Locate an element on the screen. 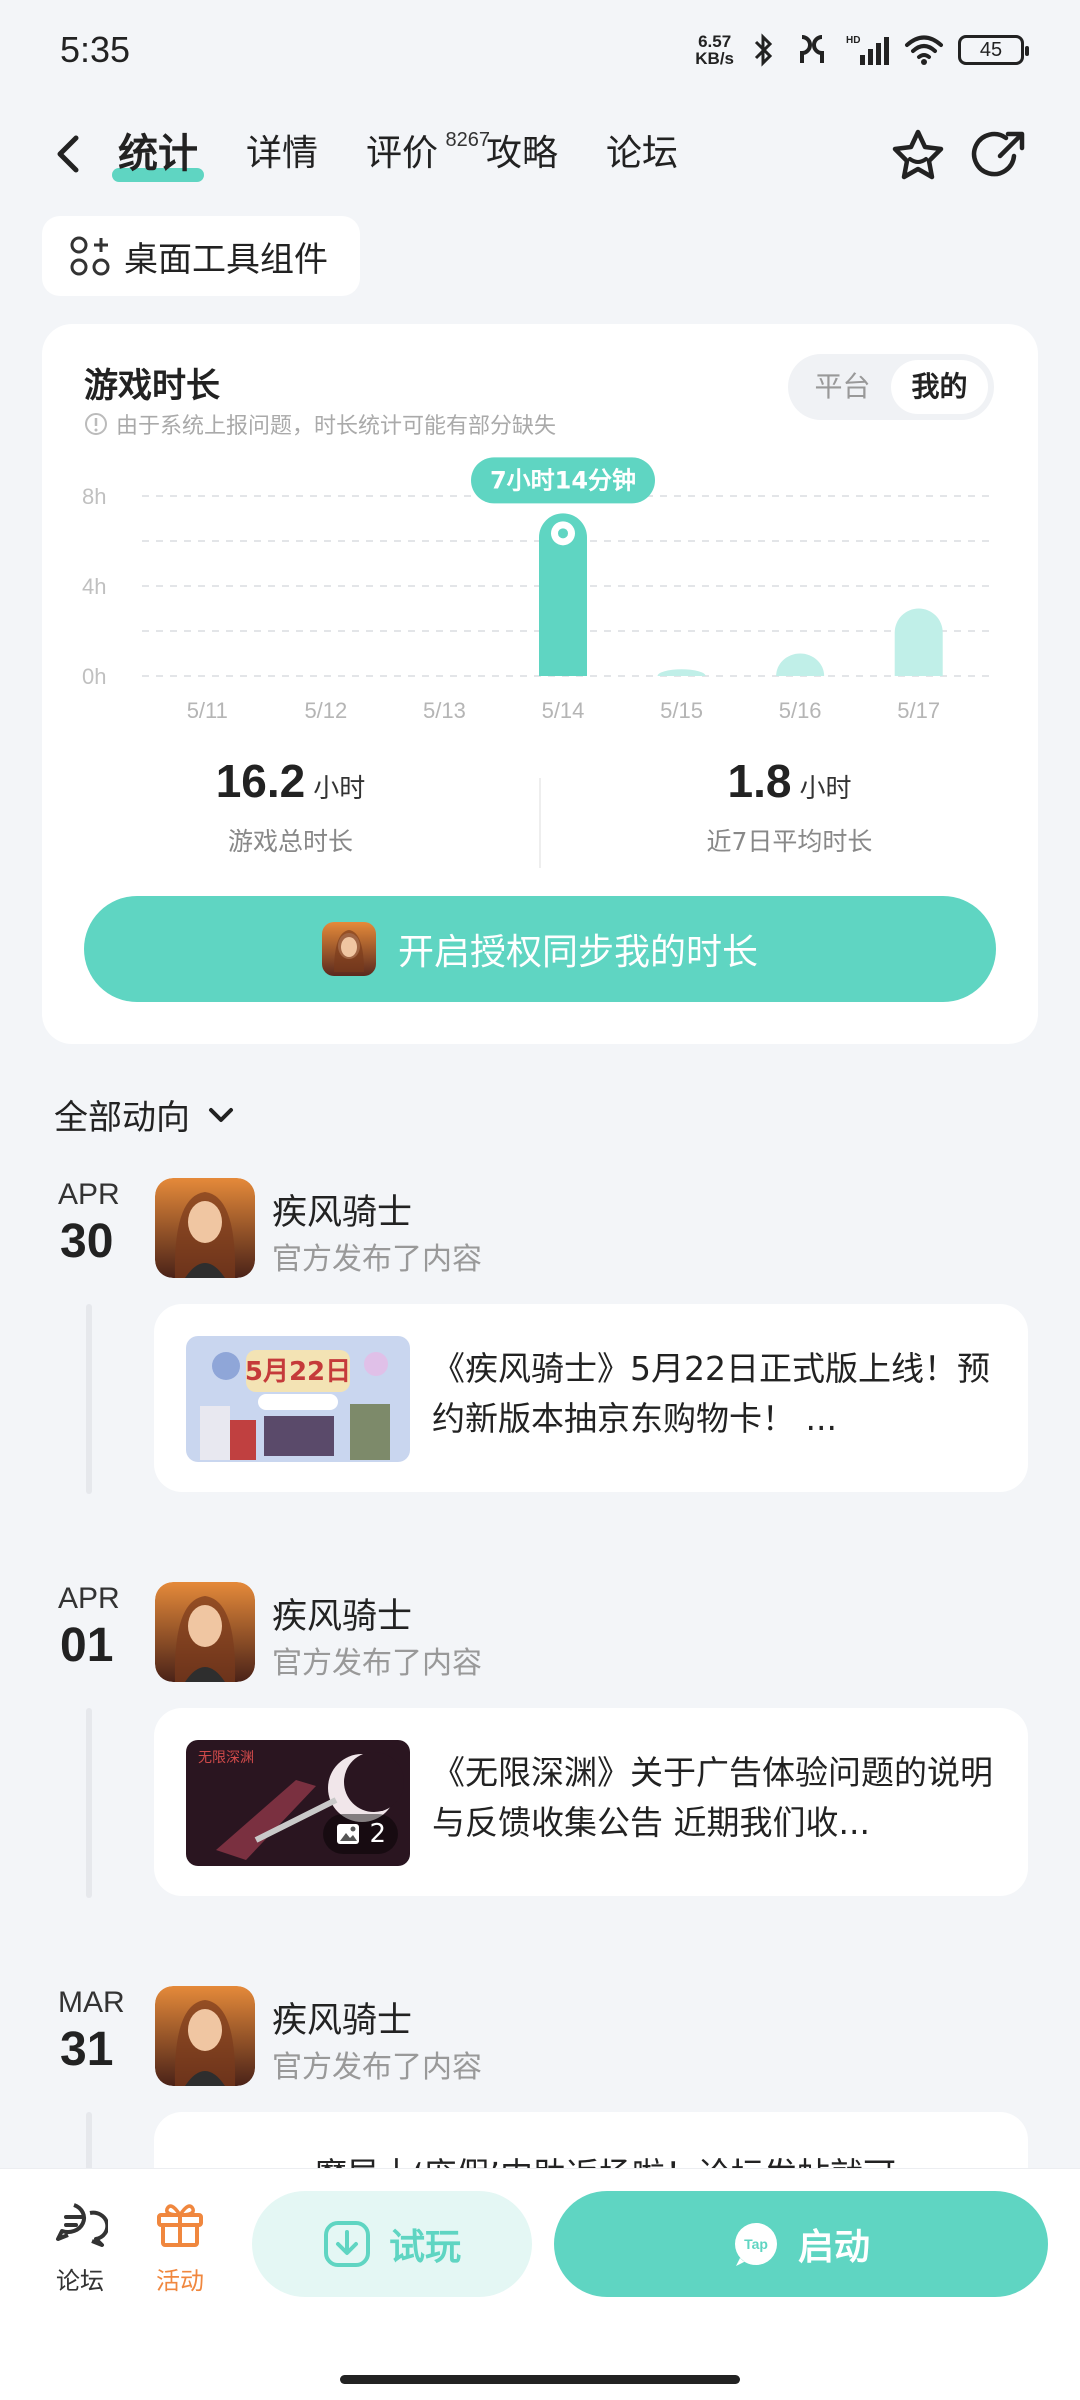 Image resolution: width=1080 pixels, height=2400 pixels. chat-icon is located at coordinates (83, 2225).